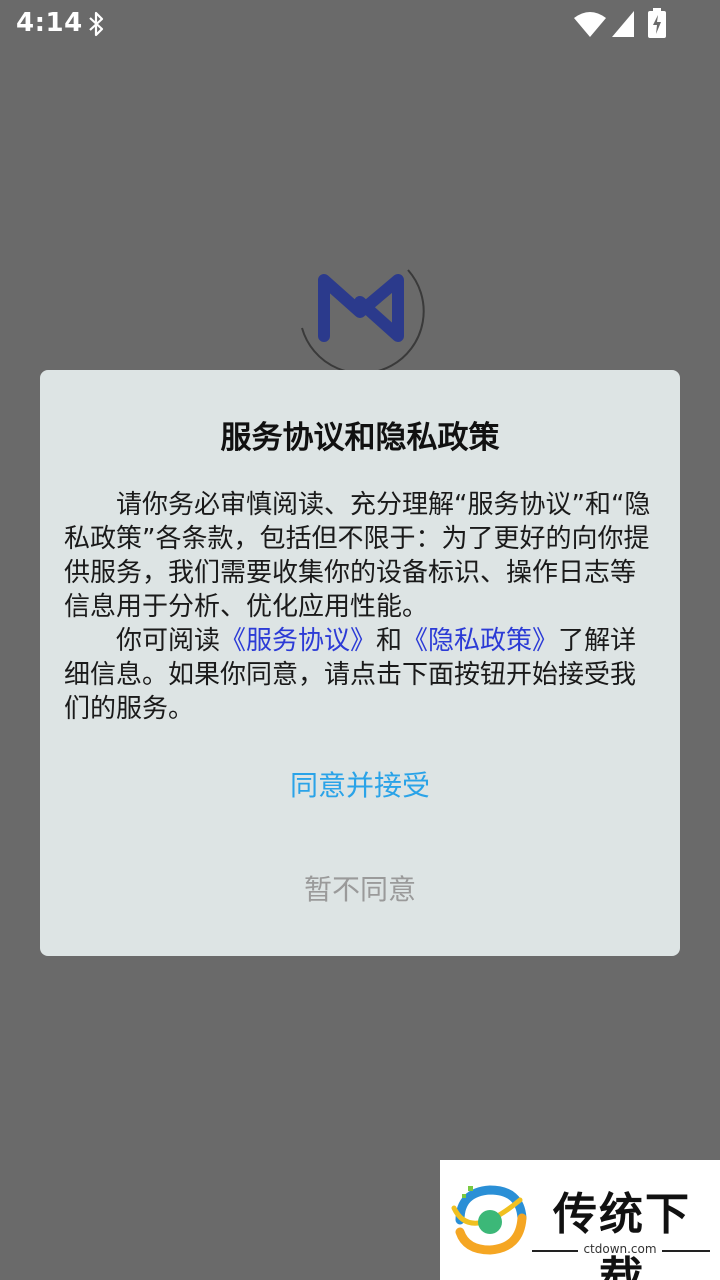  I want to click on signal-icon, so click(623, 24).